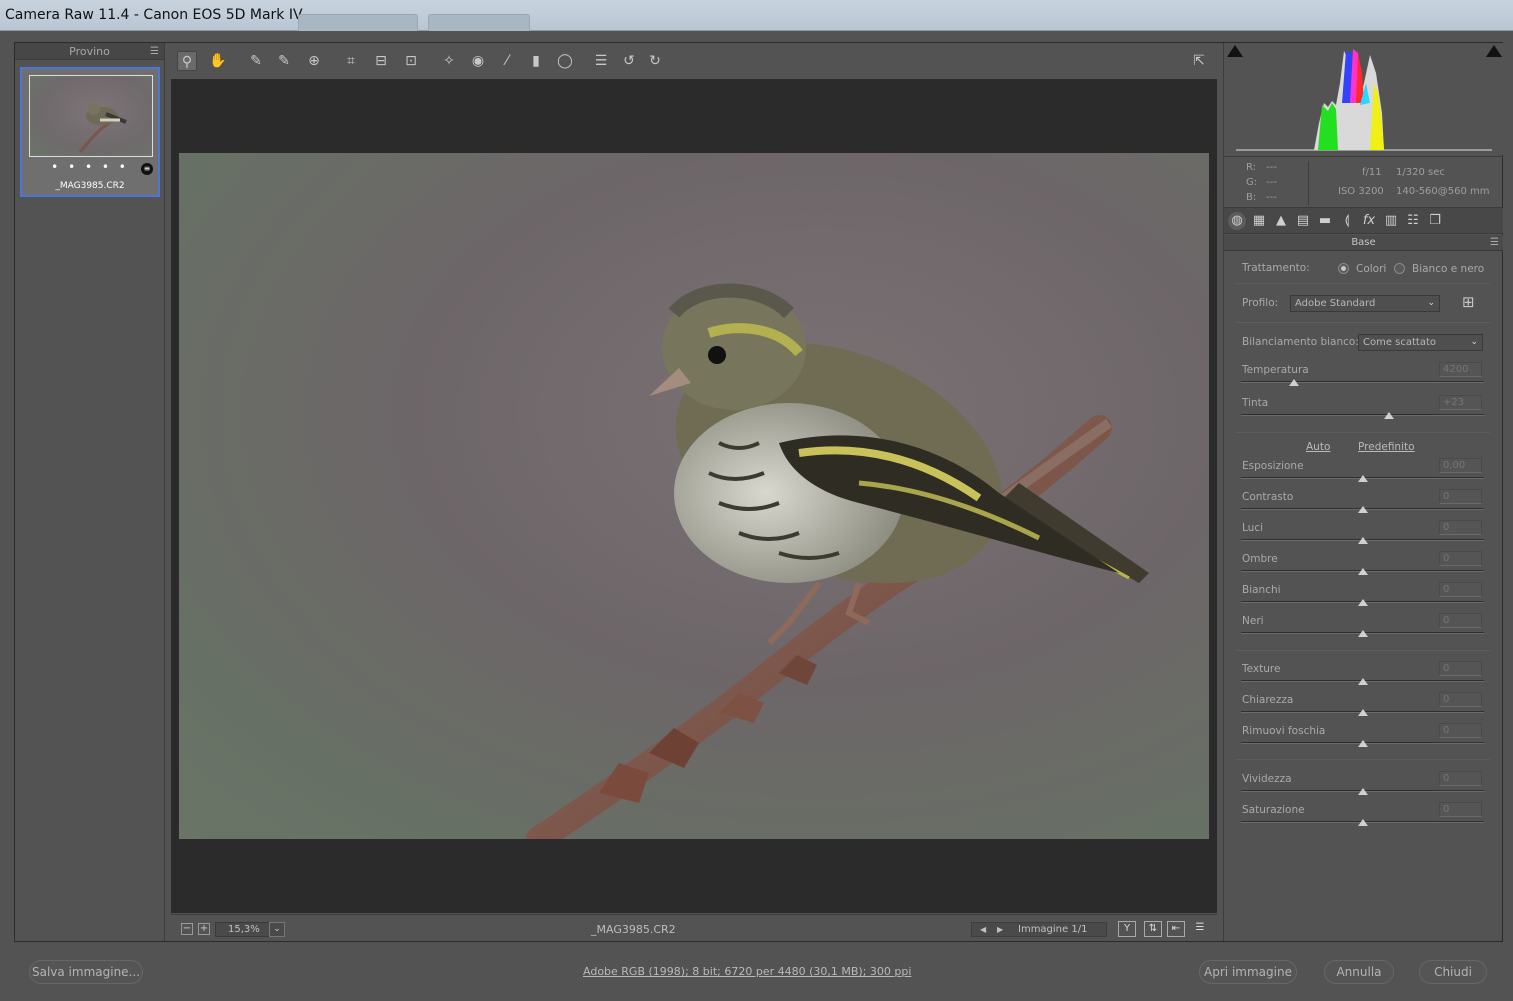 This screenshot has height=1001, width=1513. What do you see at coordinates (90, 132) in the screenshot?
I see `filmstrip-thumbnail: • • • • • ≡ _MAG3985.CR2` at bounding box center [90, 132].